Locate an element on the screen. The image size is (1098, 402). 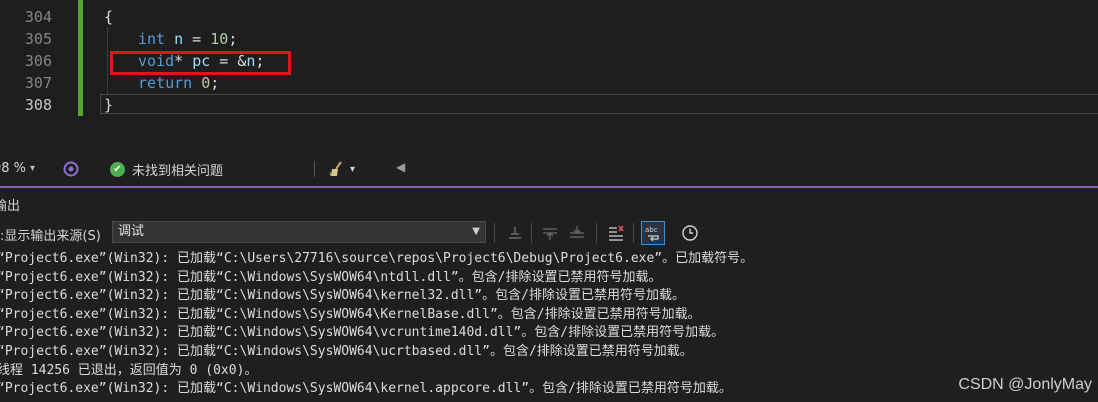
show-timestamp-button is located at coordinates (690, 233).